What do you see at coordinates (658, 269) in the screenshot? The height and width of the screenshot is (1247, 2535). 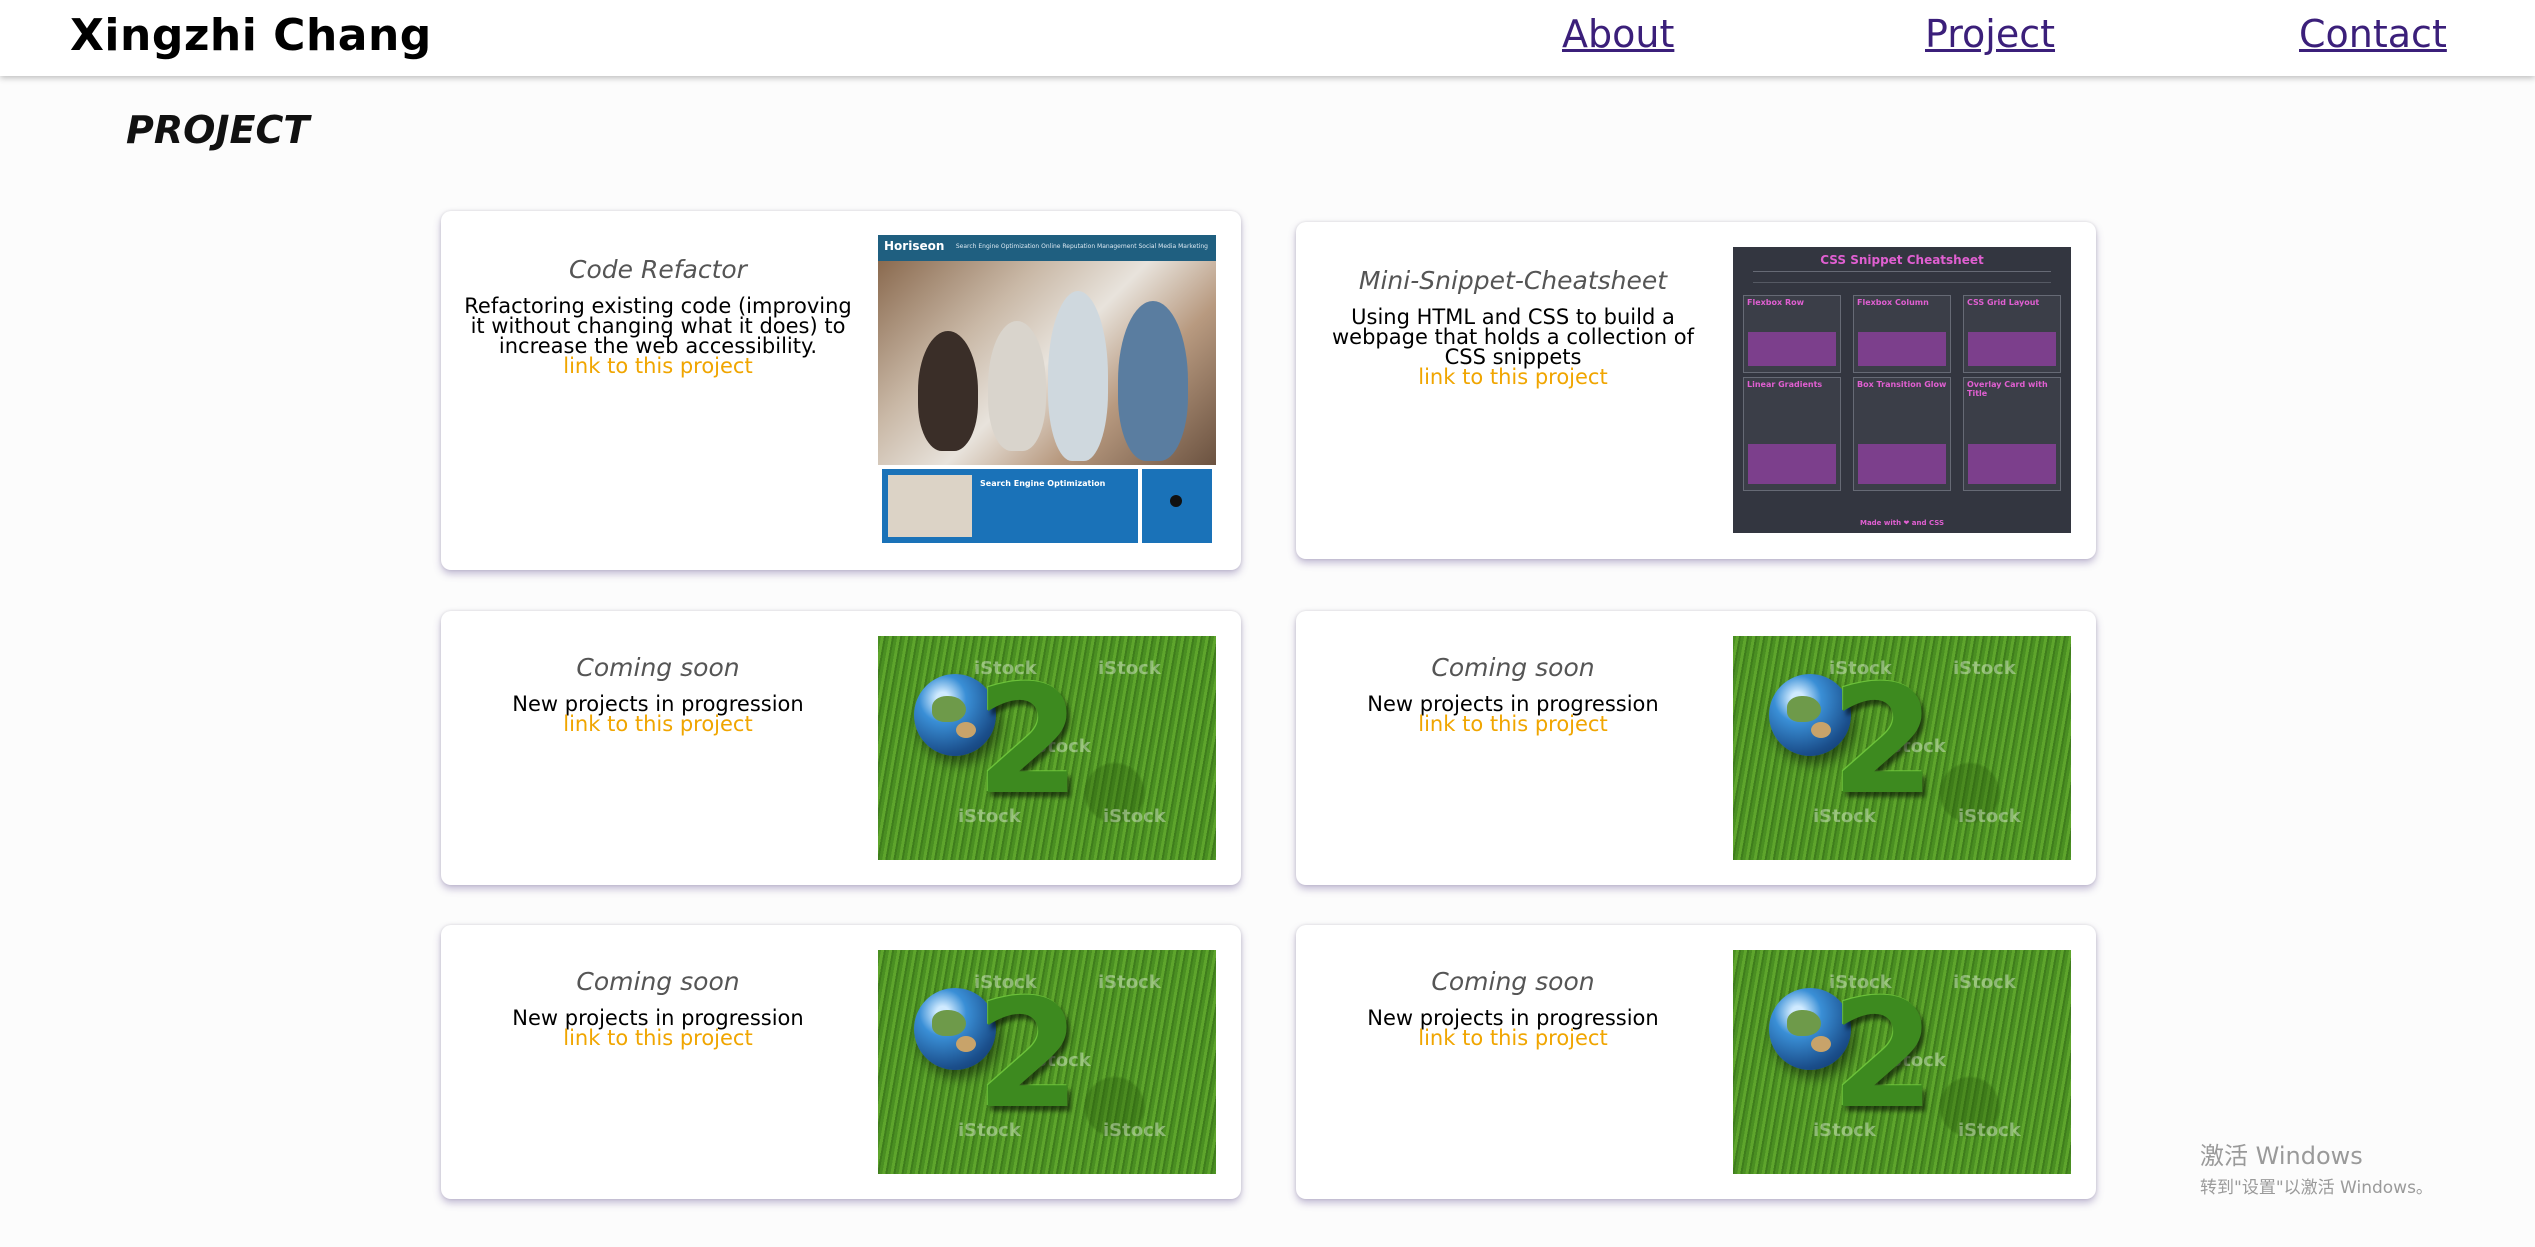 I see `project-card-title: Code Refactor` at bounding box center [658, 269].